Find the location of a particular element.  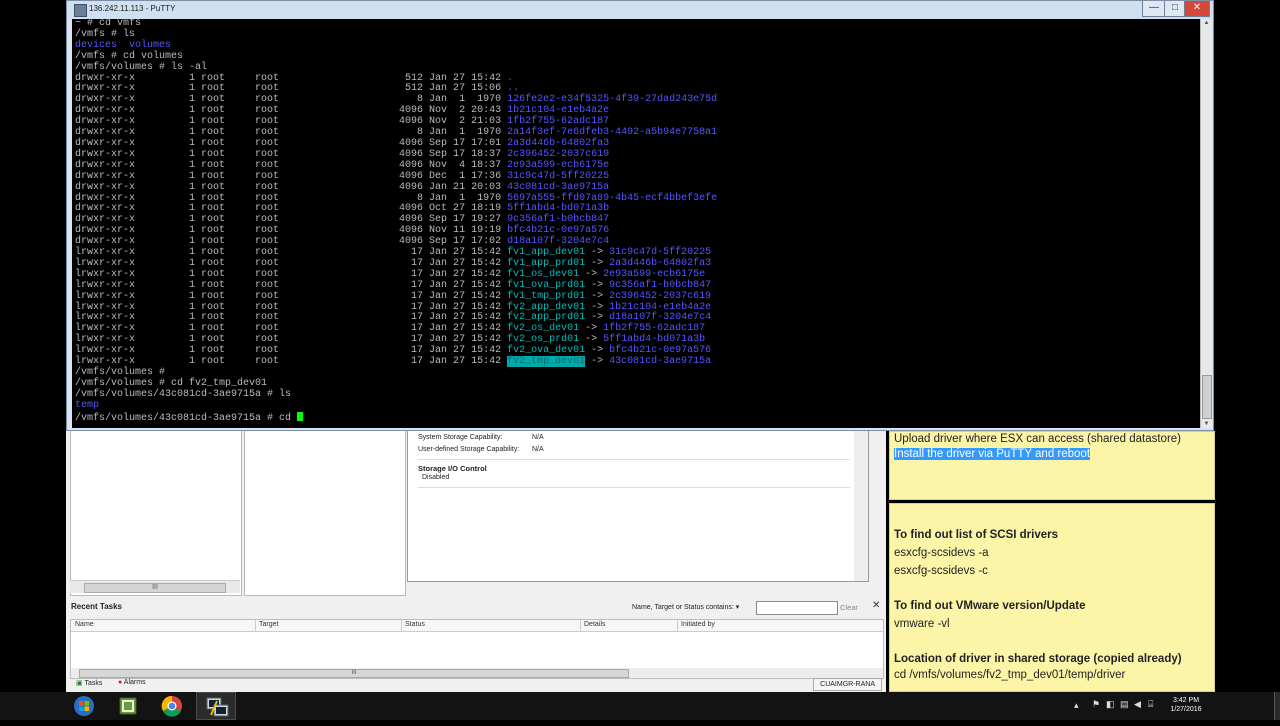

taskbar-clock: 3:42 PM 1/27/2016 is located at coordinates (1186, 705).